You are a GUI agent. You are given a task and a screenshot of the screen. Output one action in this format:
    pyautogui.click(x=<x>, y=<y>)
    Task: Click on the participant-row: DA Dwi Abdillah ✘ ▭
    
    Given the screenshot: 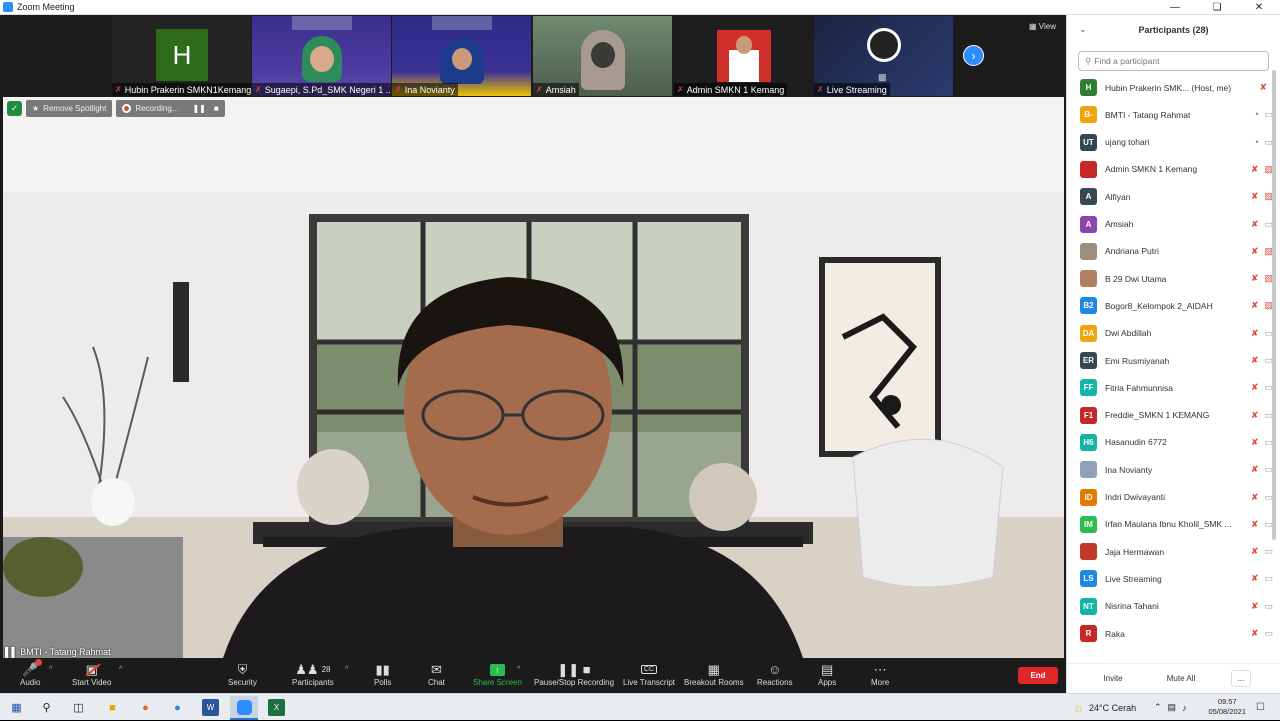 What is the action you would take?
    pyautogui.click(x=1170, y=333)
    